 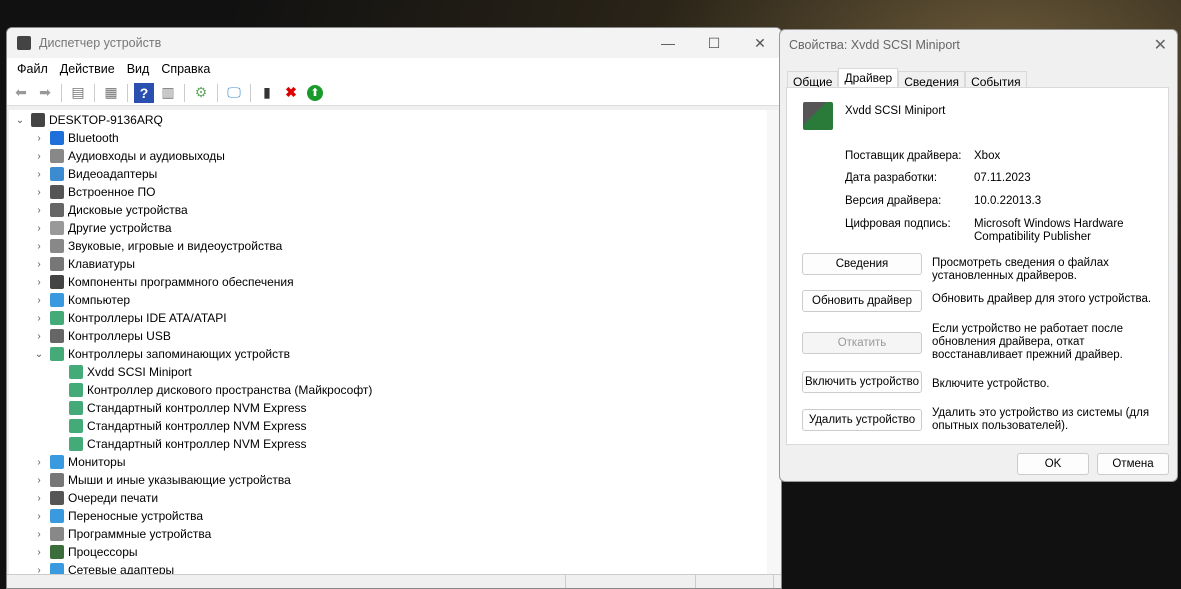 I want to click on printer-icon, so click(x=57, y=498).